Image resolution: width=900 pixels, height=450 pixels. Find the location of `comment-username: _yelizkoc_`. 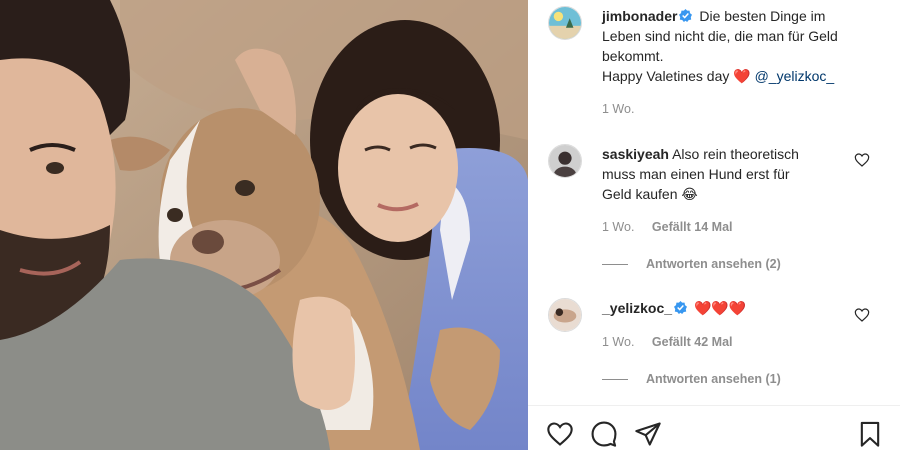

comment-username: _yelizkoc_ is located at coordinates (637, 308).